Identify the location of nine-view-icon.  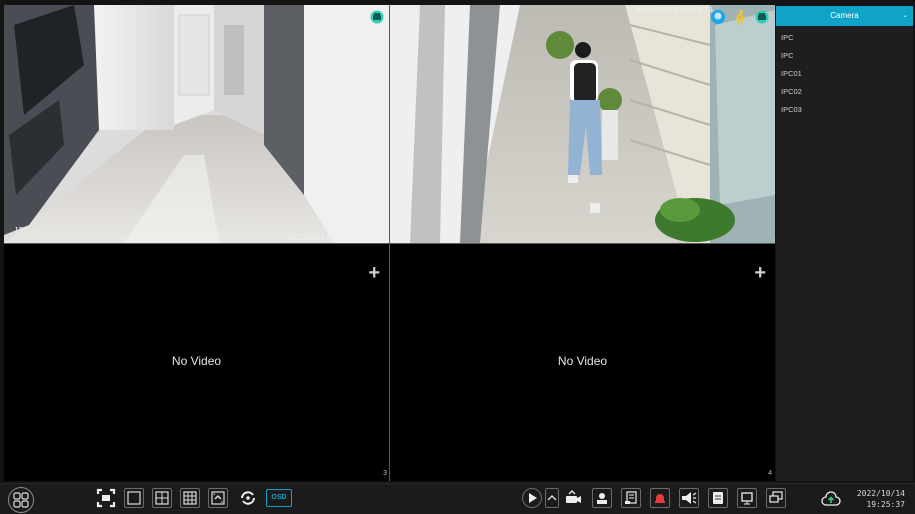
(190, 498).